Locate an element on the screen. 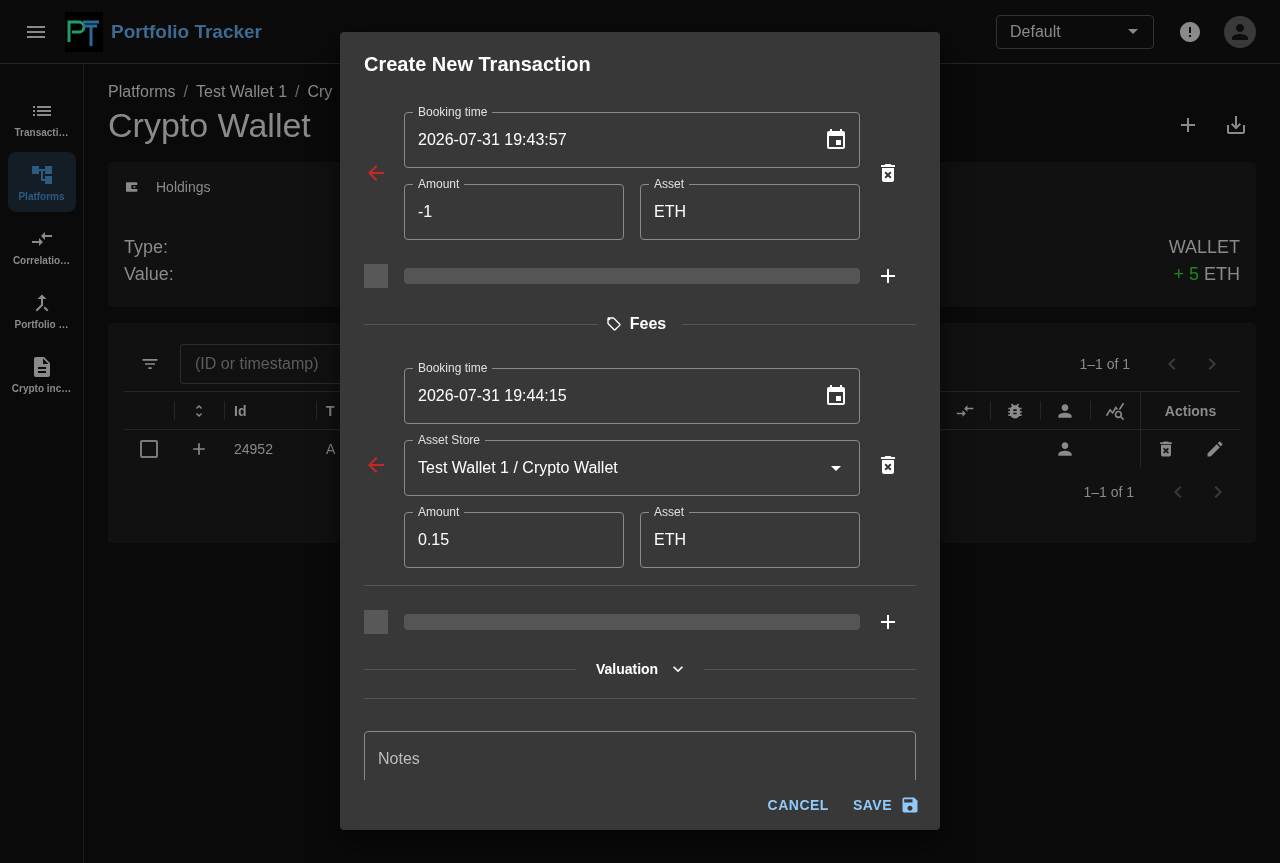 This screenshot has width=1280, height=863. app-title: Portfolio Tracker is located at coordinates (186, 31).